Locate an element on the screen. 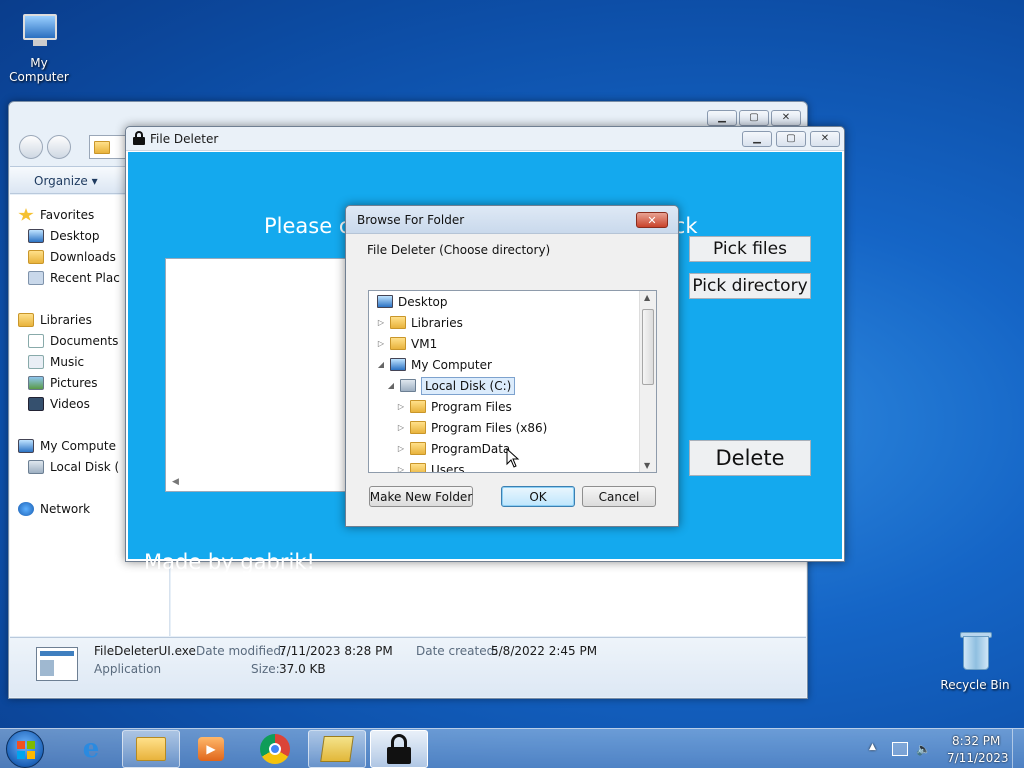  scroll-down-icon: ▼ is located at coordinates (647, 465).